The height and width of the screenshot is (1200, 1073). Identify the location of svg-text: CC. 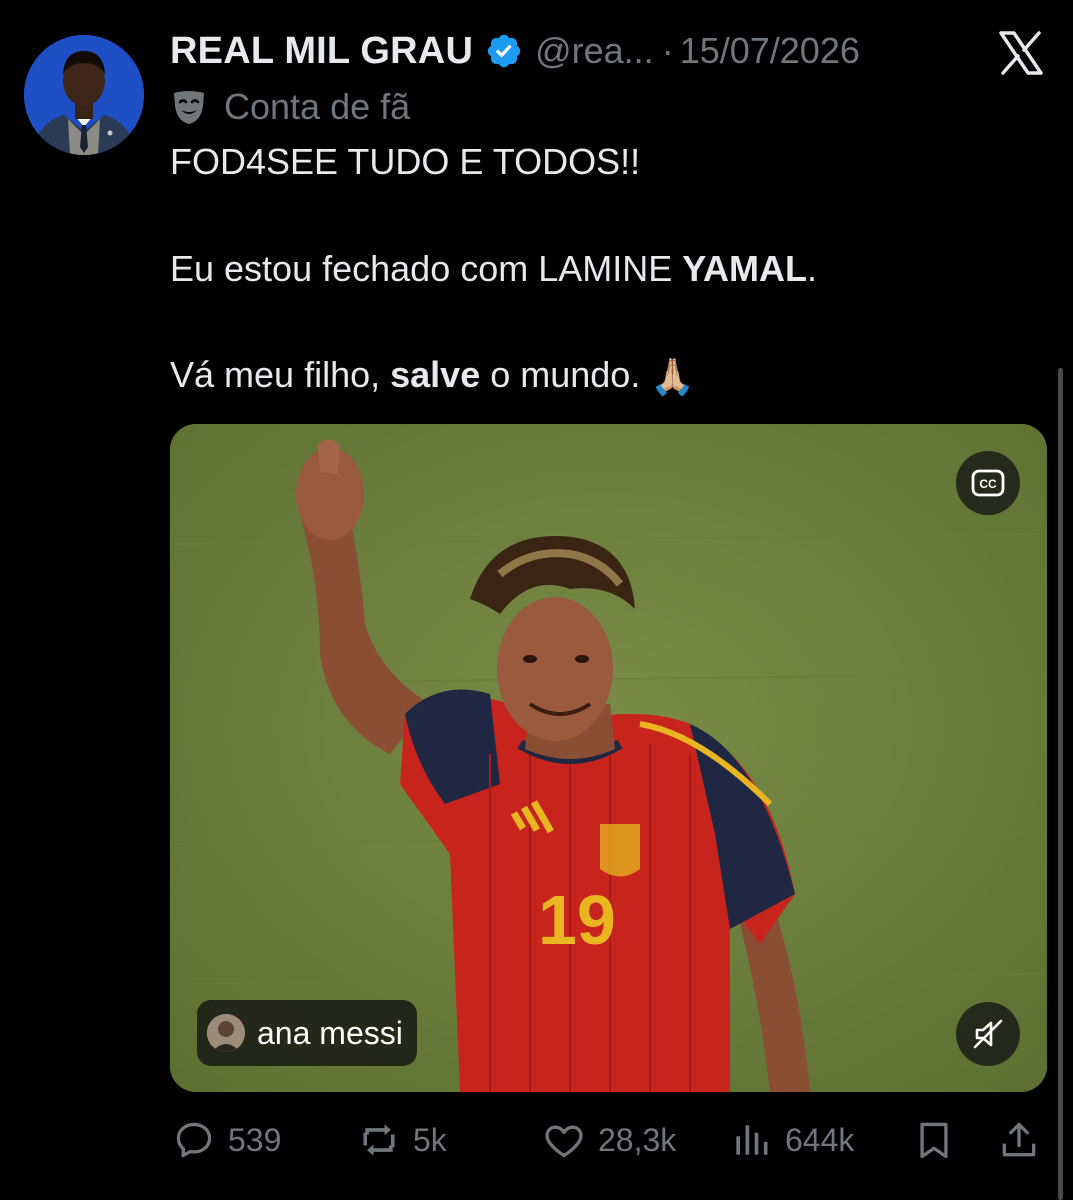
(988, 484).